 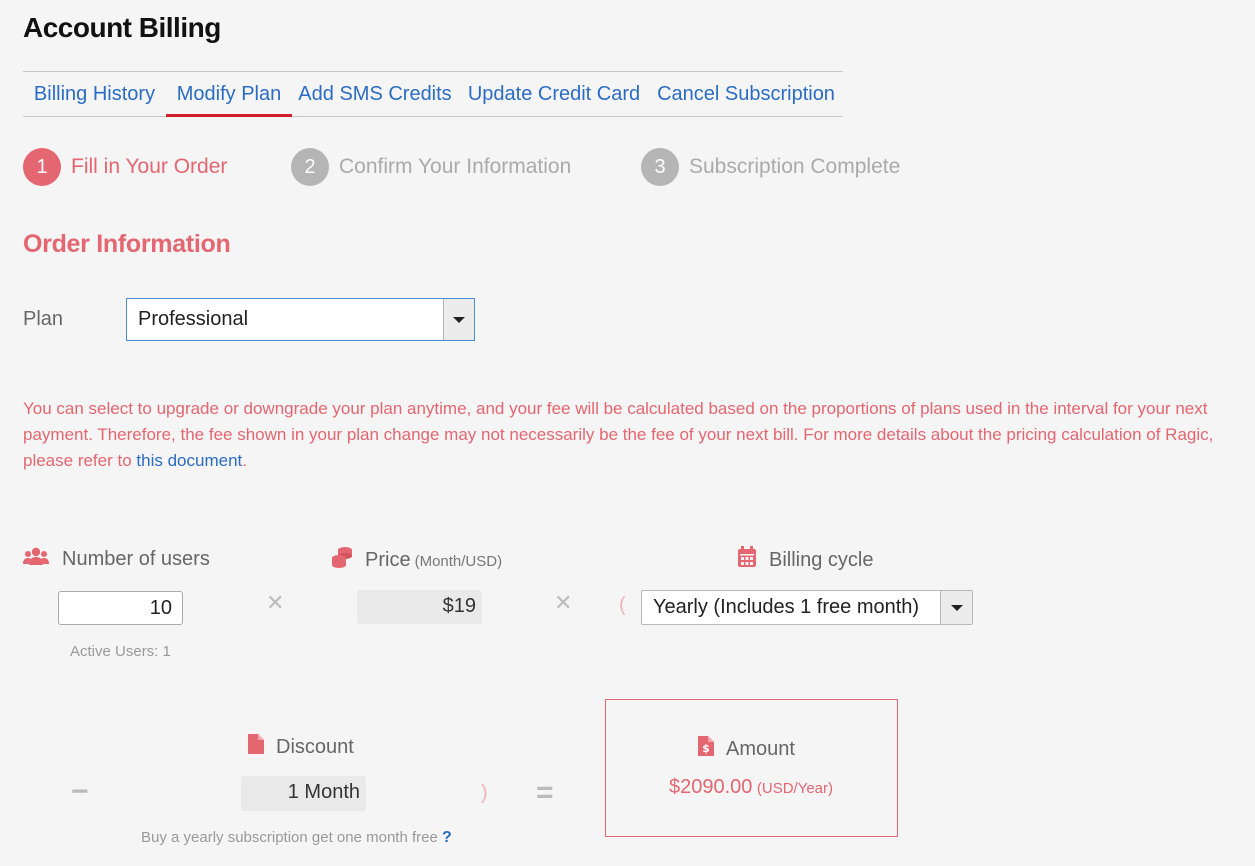 What do you see at coordinates (545, 792) in the screenshot?
I see `equals-sign: =` at bounding box center [545, 792].